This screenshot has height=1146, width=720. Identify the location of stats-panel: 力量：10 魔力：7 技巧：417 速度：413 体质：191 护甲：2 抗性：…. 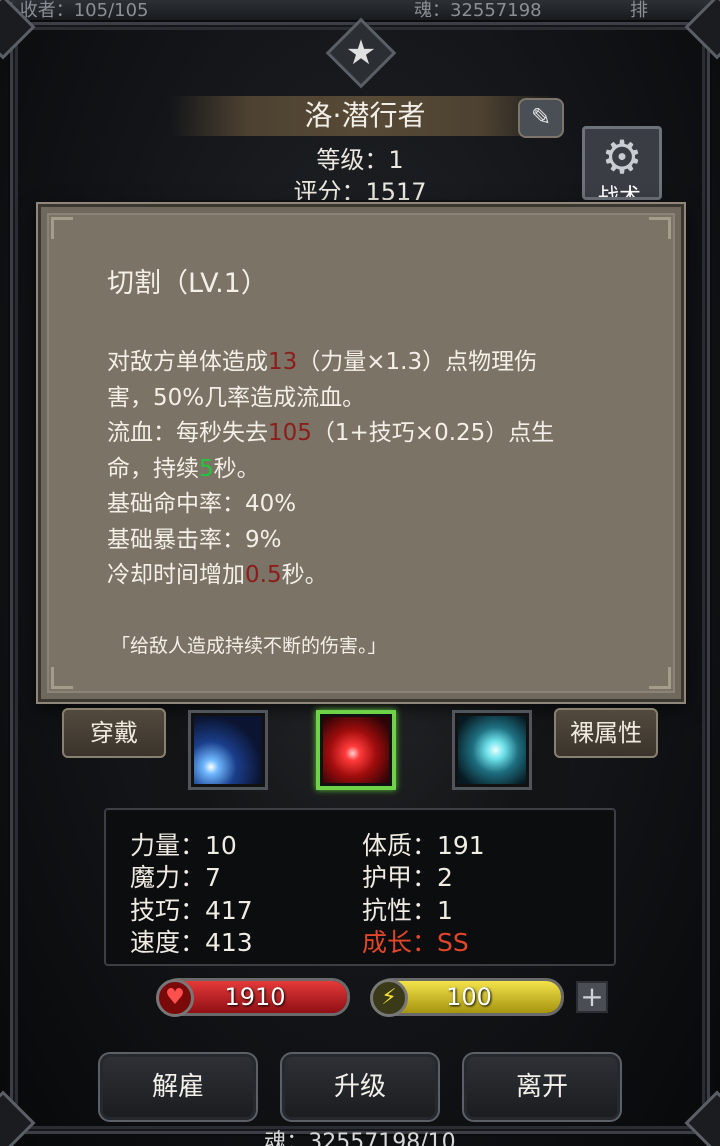
(360, 887).